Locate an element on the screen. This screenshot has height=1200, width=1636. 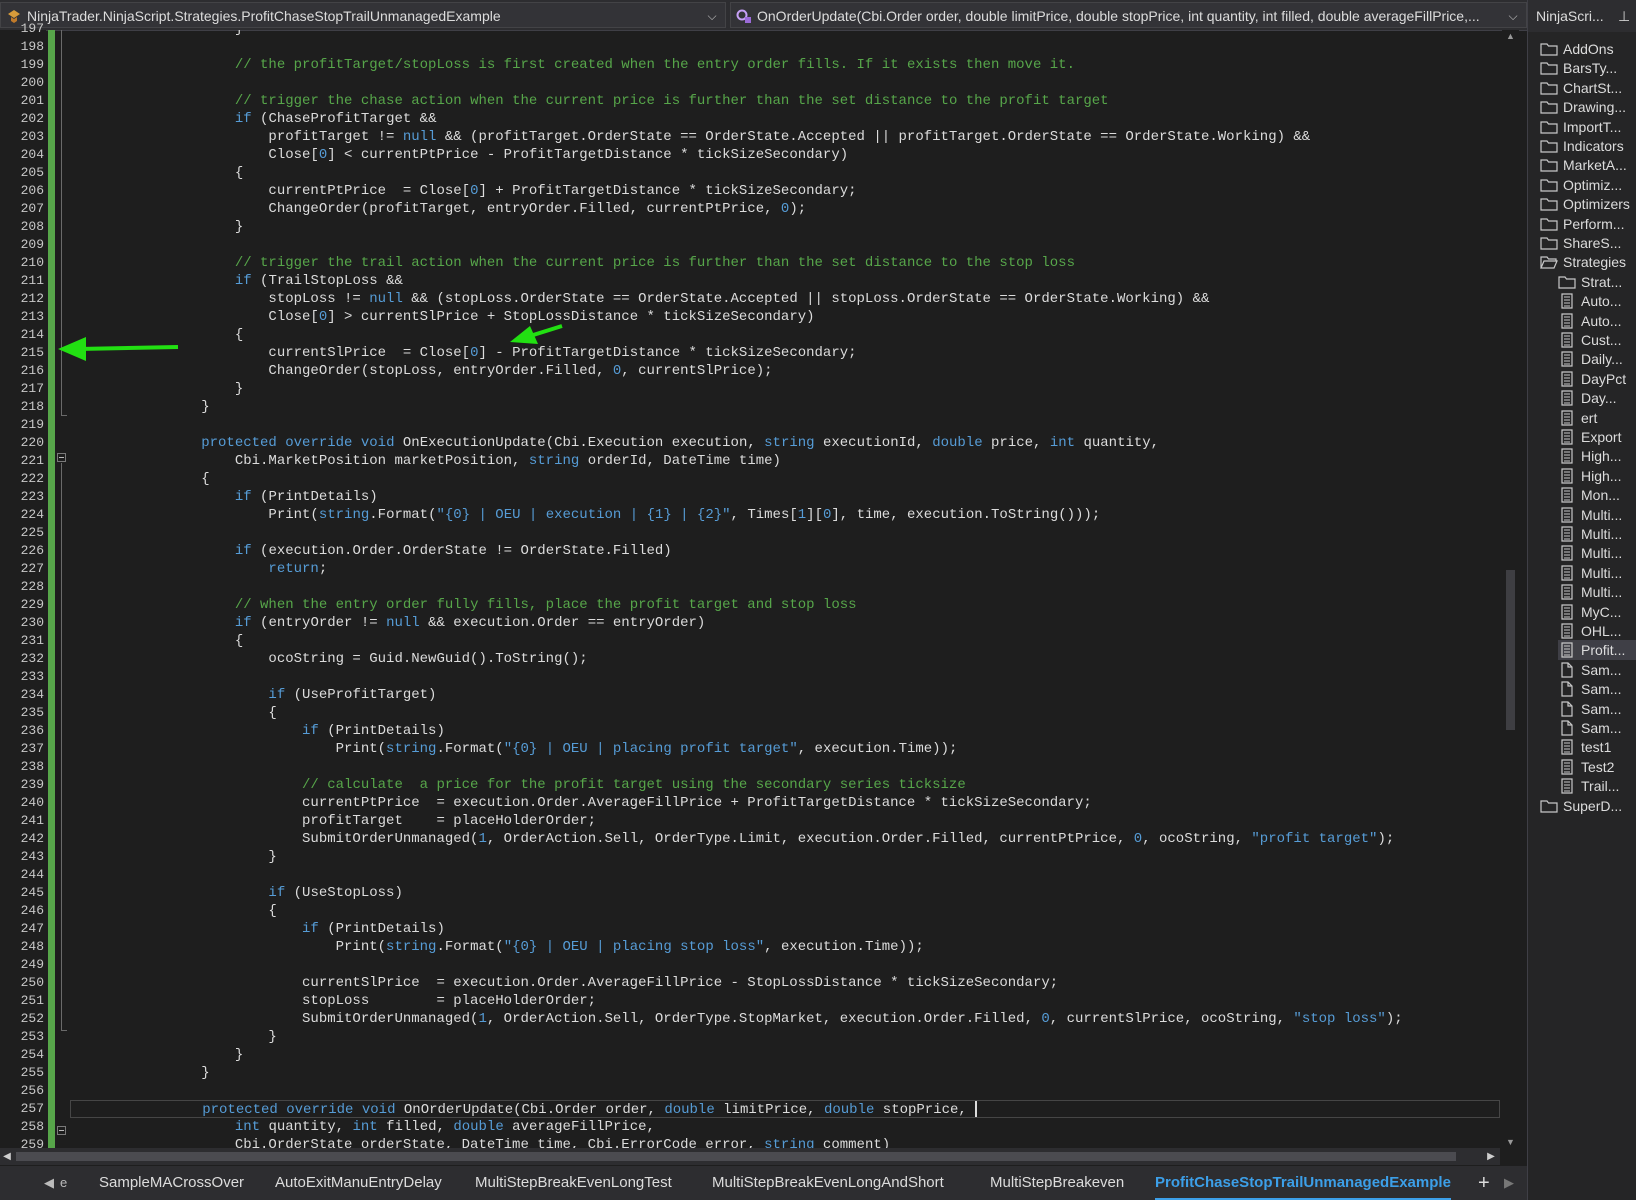
tab-autoexitmanuentrydelay: AutoExitManuEntryDelay is located at coordinates (358, 1183).